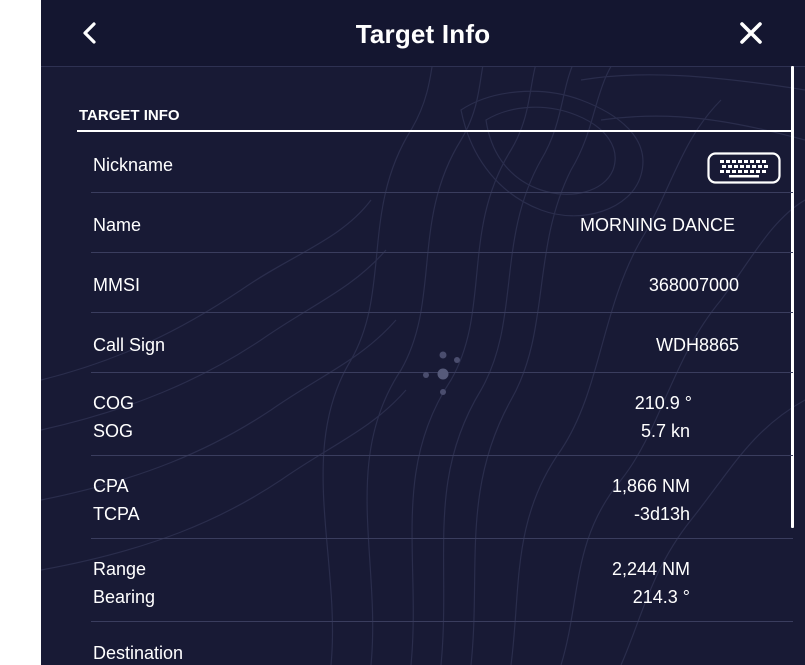 This screenshot has height=665, width=805. Describe the element at coordinates (650, 569) in the screenshot. I see `range-value: 2,244 NM` at that location.